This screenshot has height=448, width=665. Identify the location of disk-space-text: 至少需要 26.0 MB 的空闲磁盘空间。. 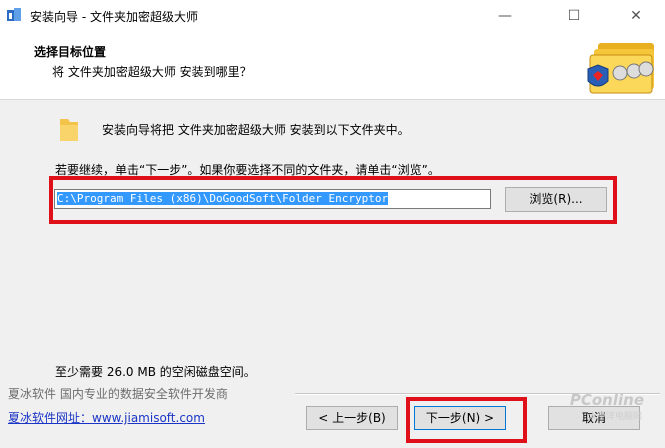
(155, 372).